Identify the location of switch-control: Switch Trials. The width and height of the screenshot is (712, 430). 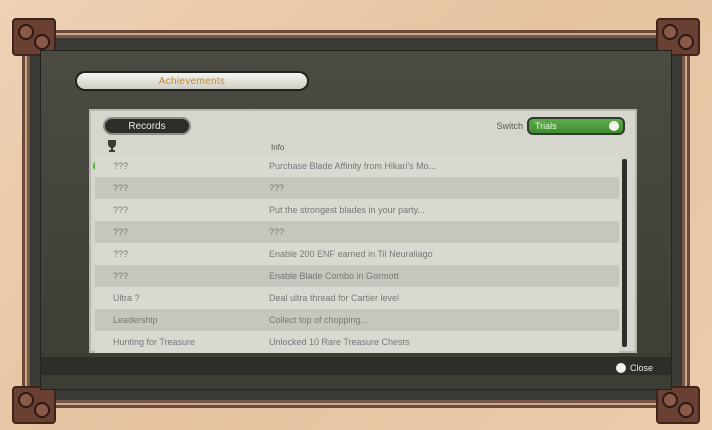
(560, 126).